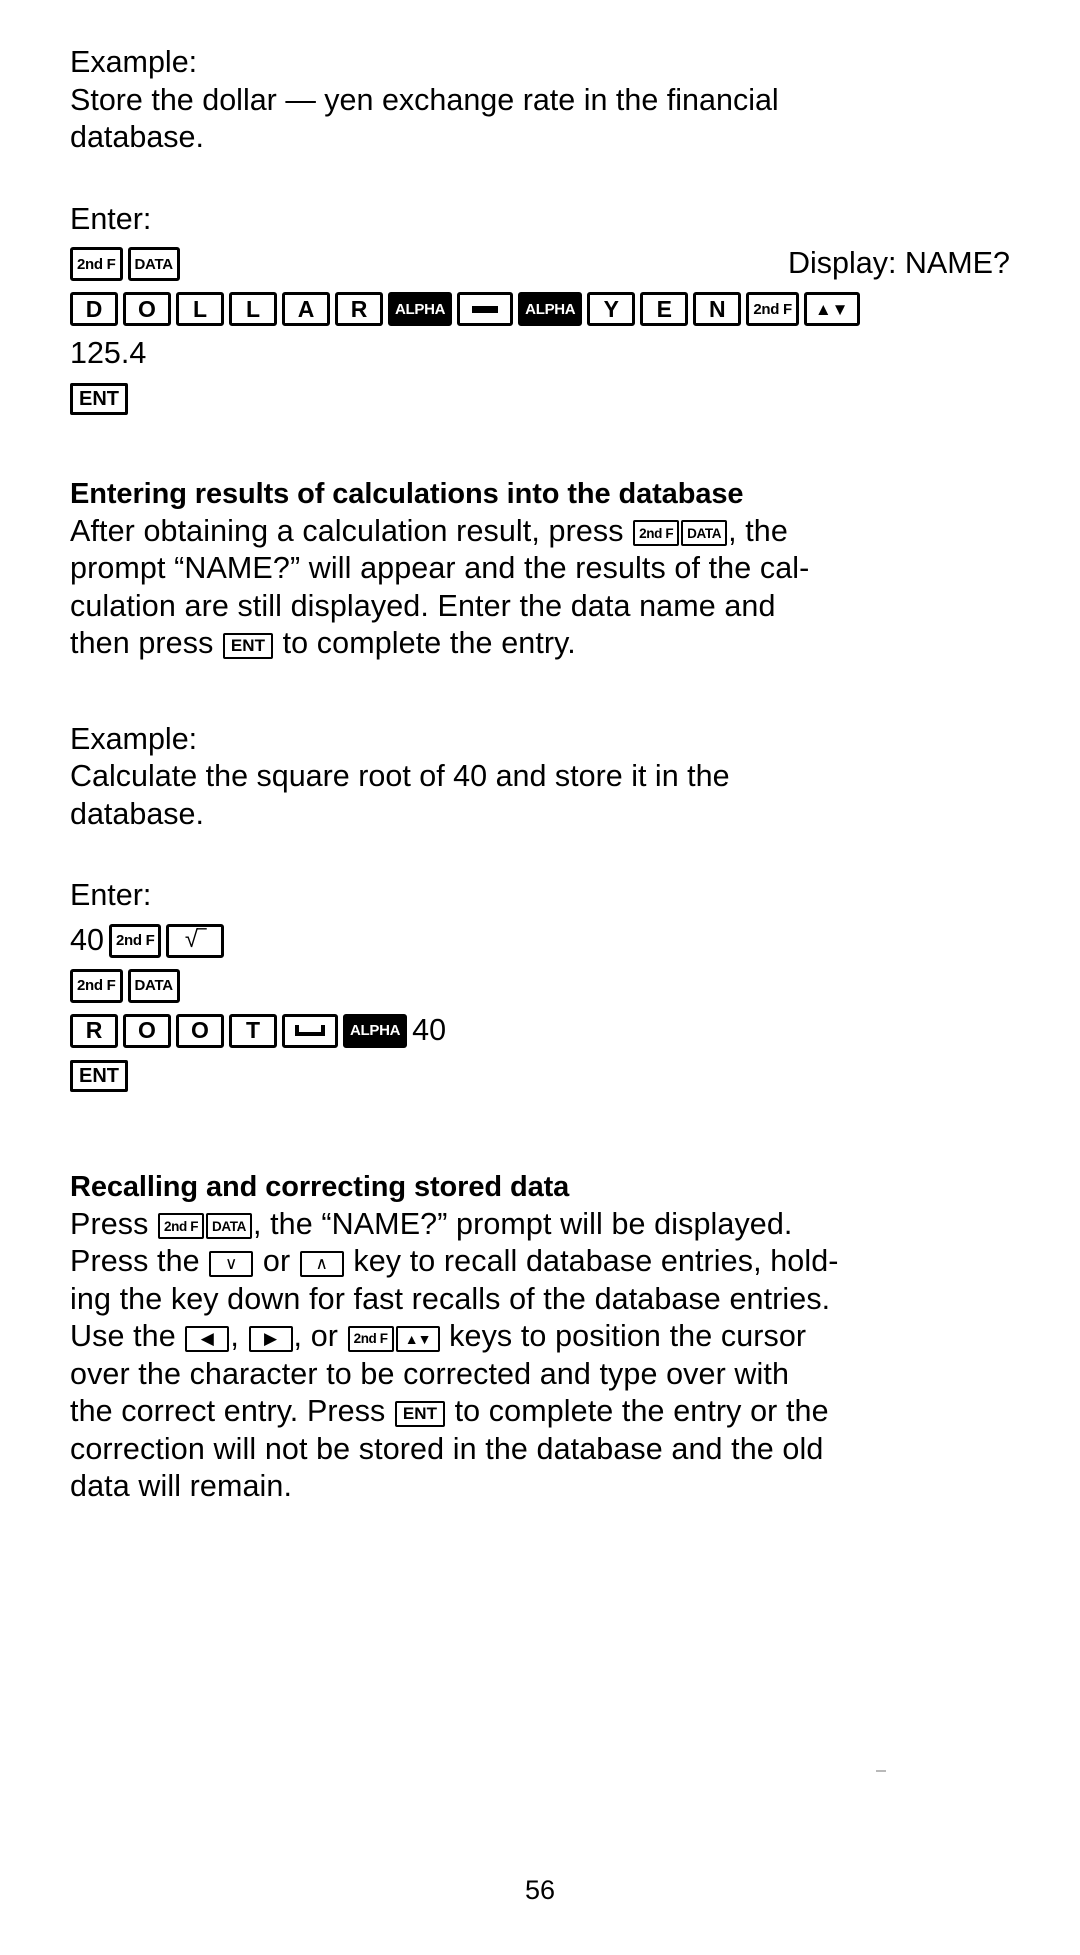 The height and width of the screenshot is (1955, 1080). Describe the element at coordinates (181, 1486) in the screenshot. I see `recalling-line8: data will remain.` at that location.